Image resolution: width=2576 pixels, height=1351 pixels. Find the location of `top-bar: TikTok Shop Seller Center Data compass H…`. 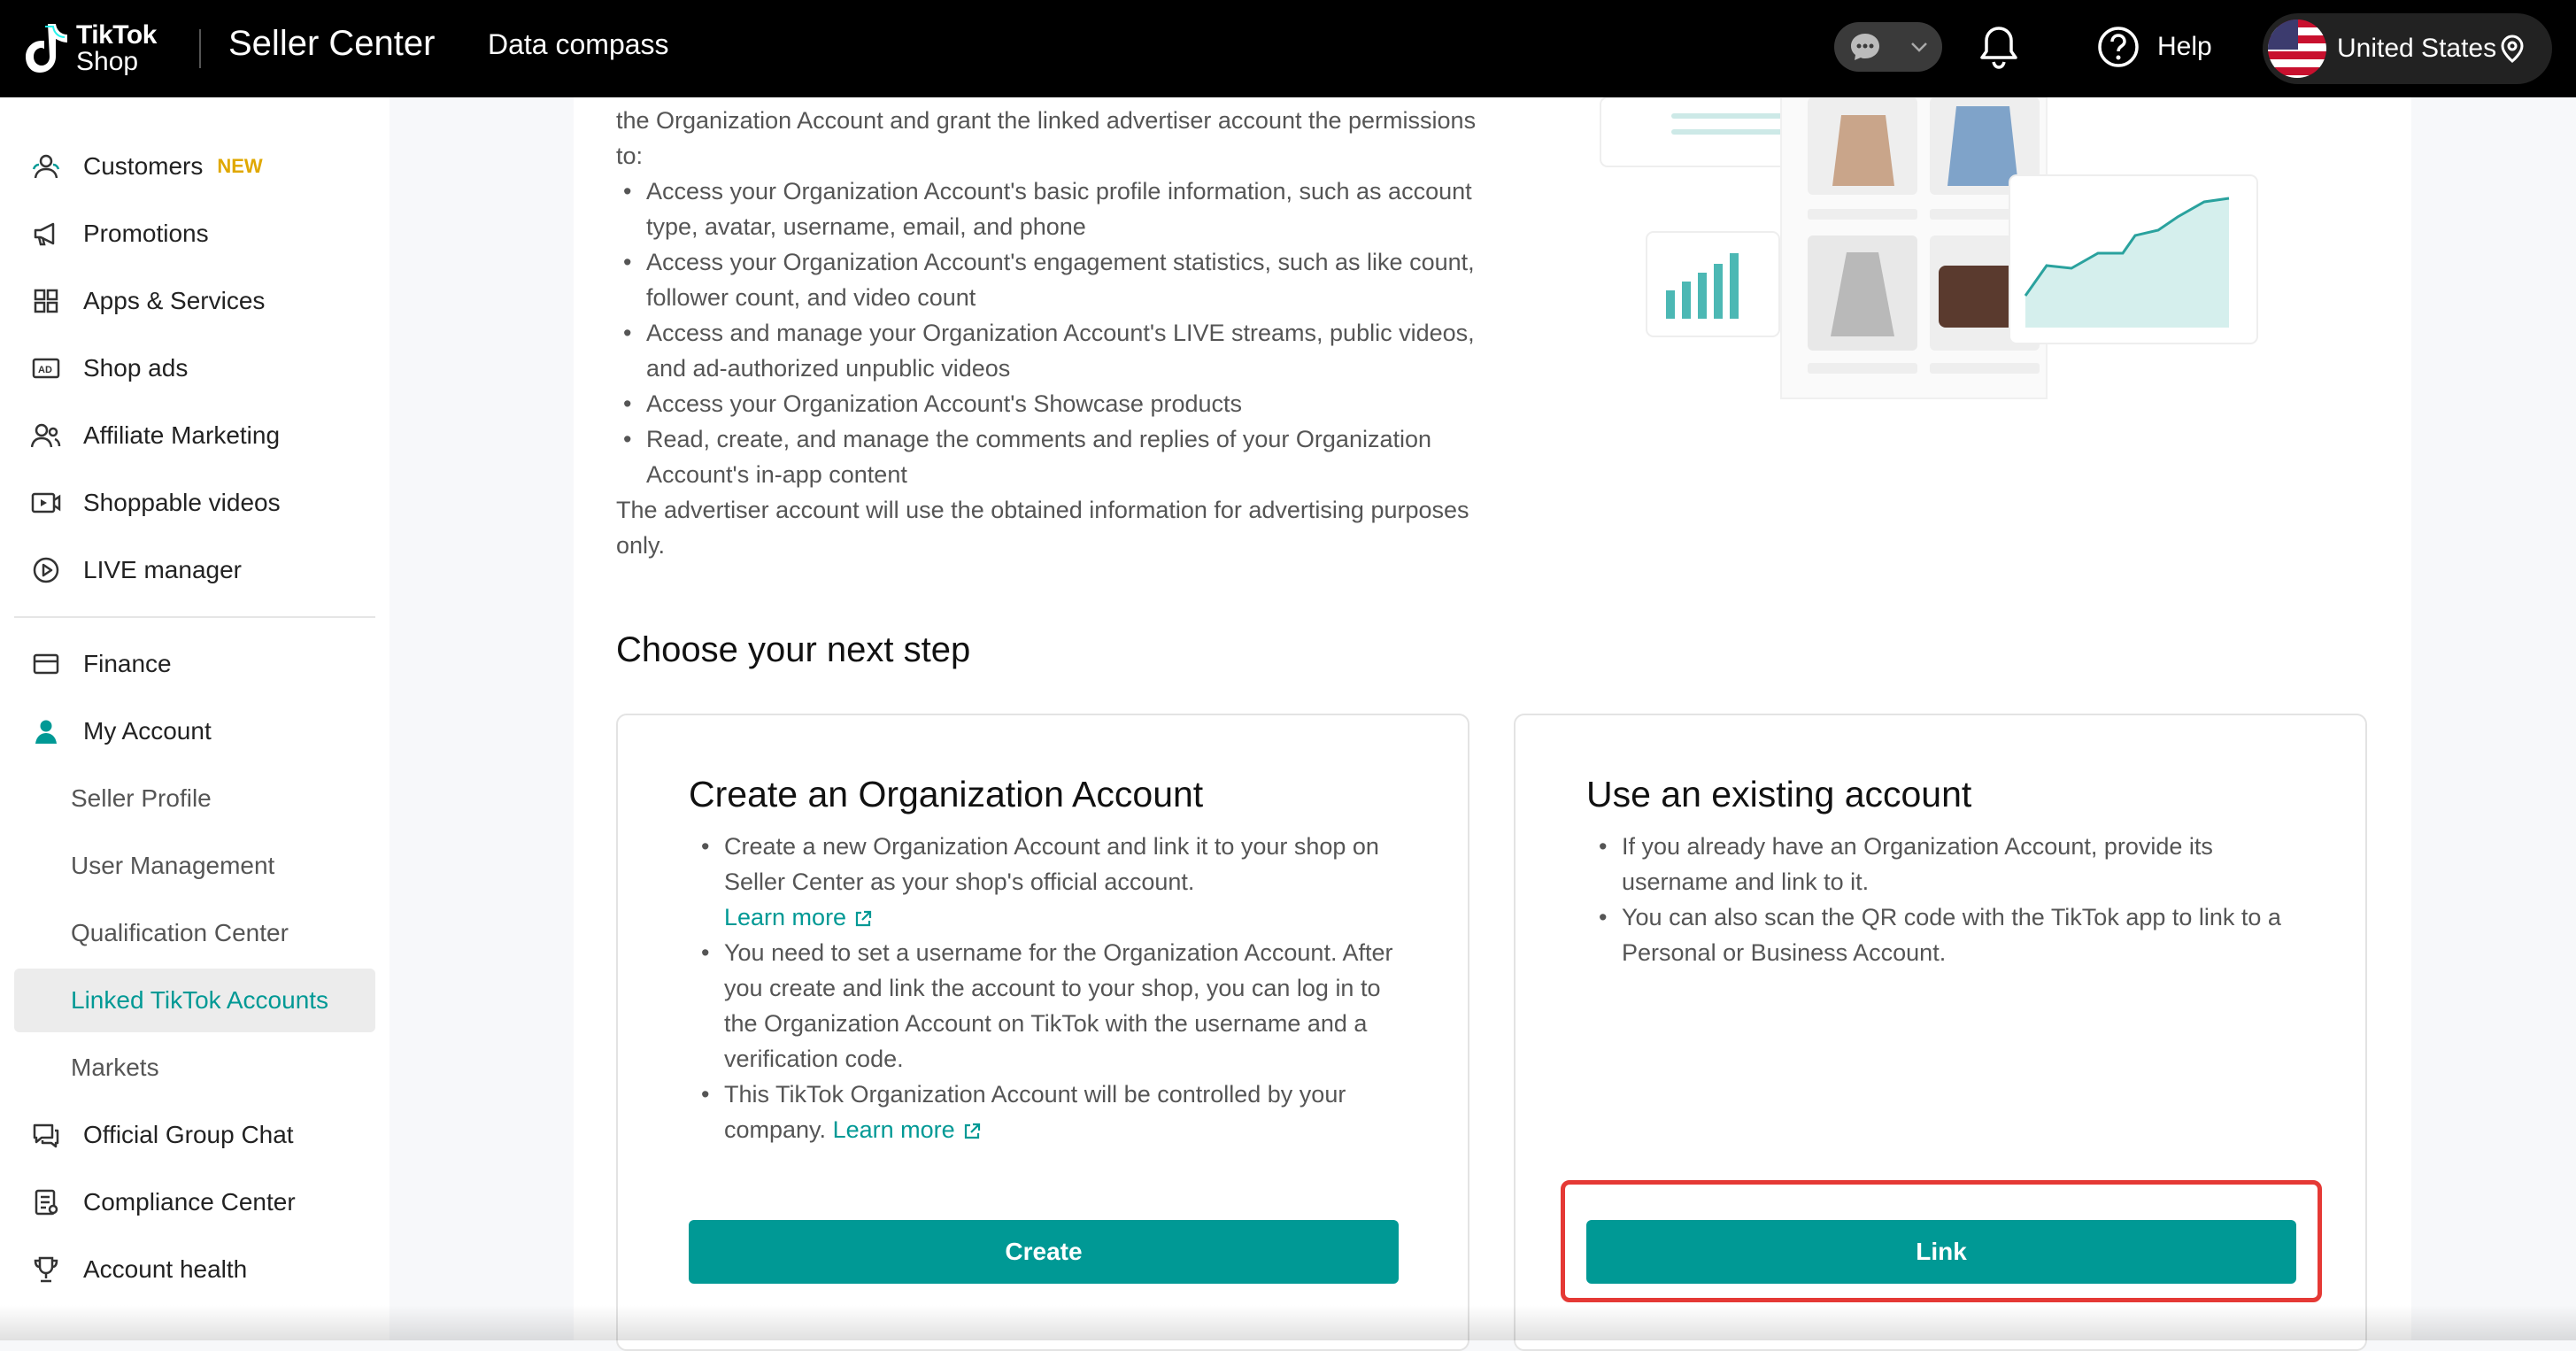

top-bar: TikTok Shop Seller Center Data compass H… is located at coordinates (1288, 48).